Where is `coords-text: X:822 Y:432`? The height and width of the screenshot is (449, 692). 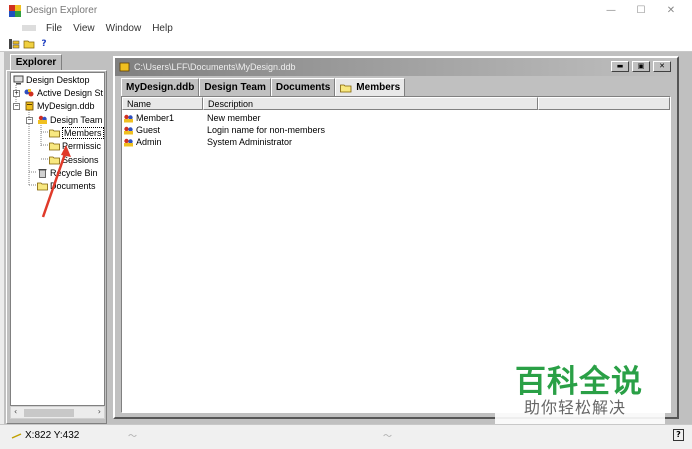
coords-text: X:822 Y:432 is located at coordinates (52, 435).